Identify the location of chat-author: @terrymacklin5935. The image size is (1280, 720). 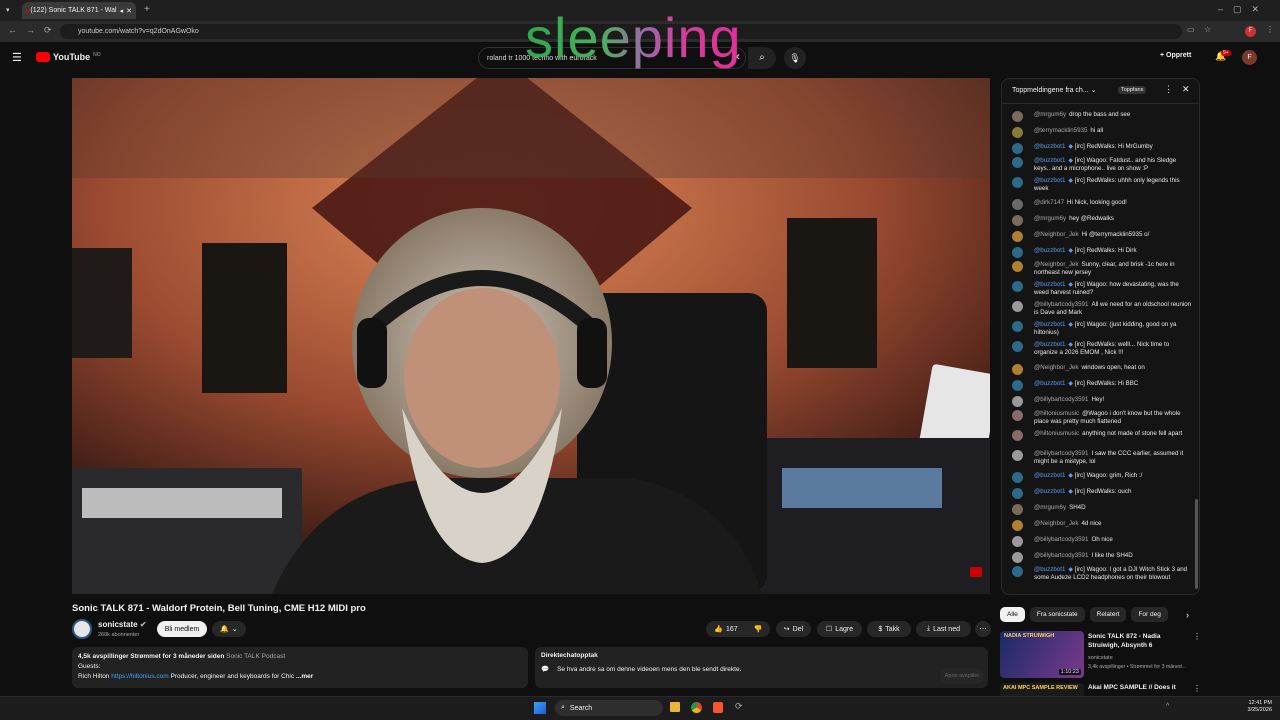
(1060, 130).